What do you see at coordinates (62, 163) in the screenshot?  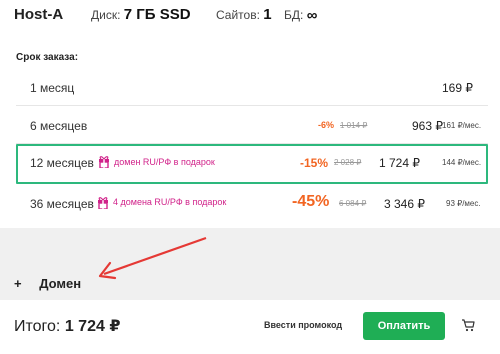 I see `term-option-label: 12 месяцев` at bounding box center [62, 163].